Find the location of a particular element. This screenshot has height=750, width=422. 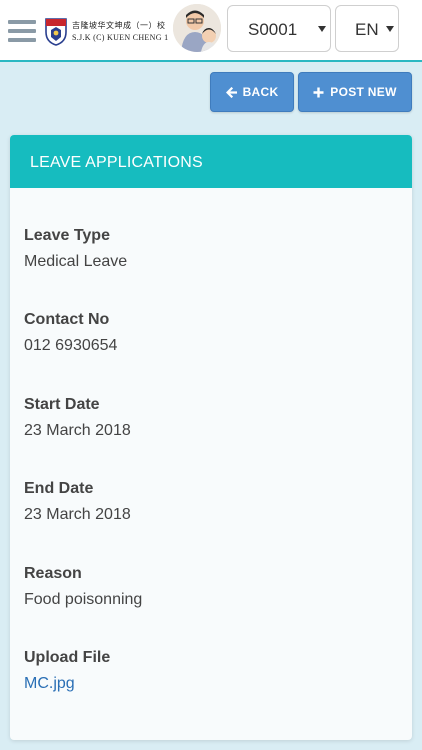

field-start-date: Start Date 23 March 2018 is located at coordinates (77, 418).